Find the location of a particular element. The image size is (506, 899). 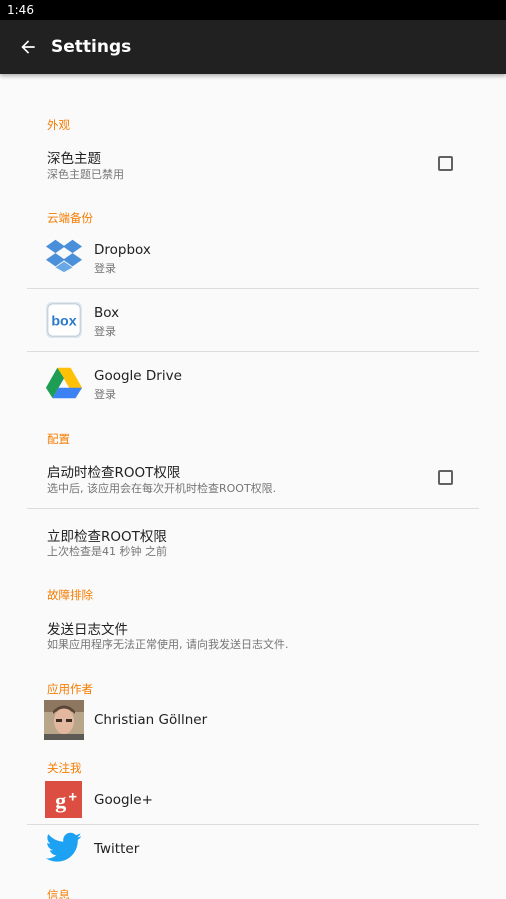

status-bar: 1:46 is located at coordinates (253, 10).